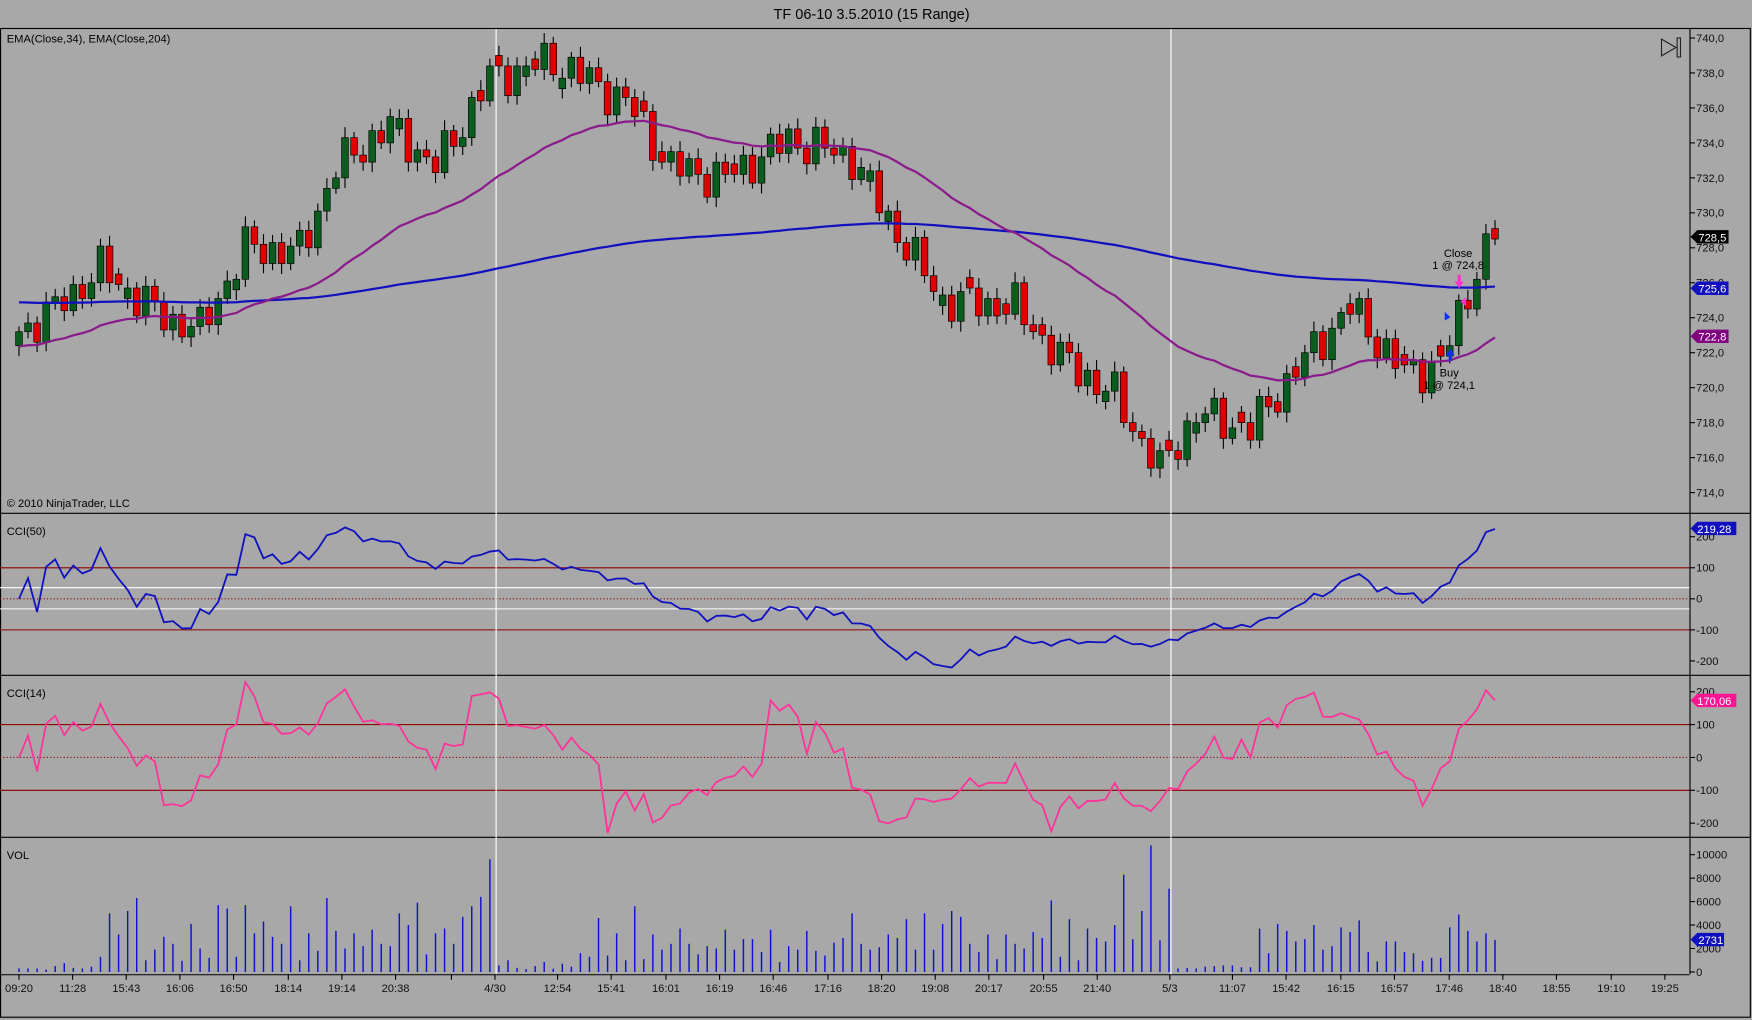  What do you see at coordinates (1713, 528) in the screenshot?
I see `cci50-tag: 219,28` at bounding box center [1713, 528].